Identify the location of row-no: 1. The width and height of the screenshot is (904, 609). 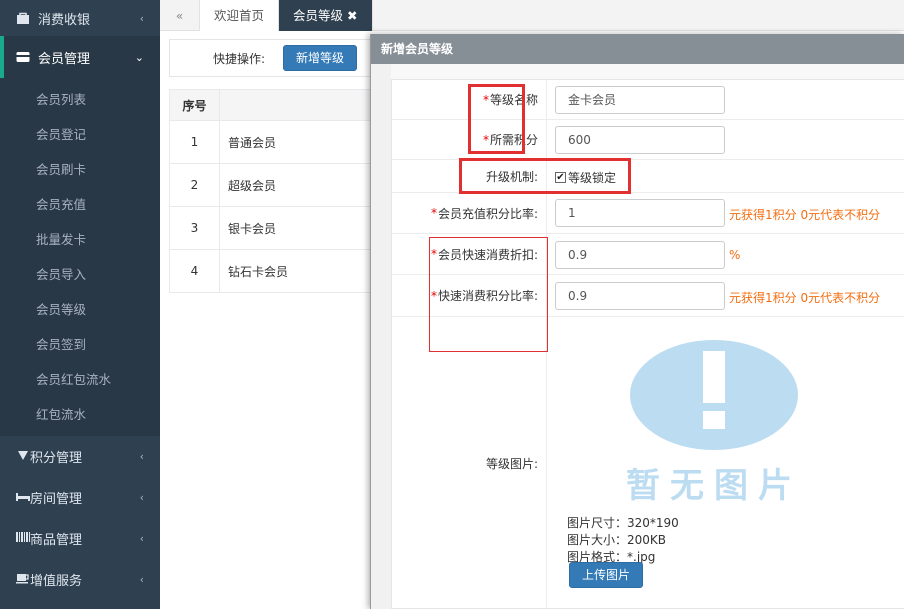
(194, 142).